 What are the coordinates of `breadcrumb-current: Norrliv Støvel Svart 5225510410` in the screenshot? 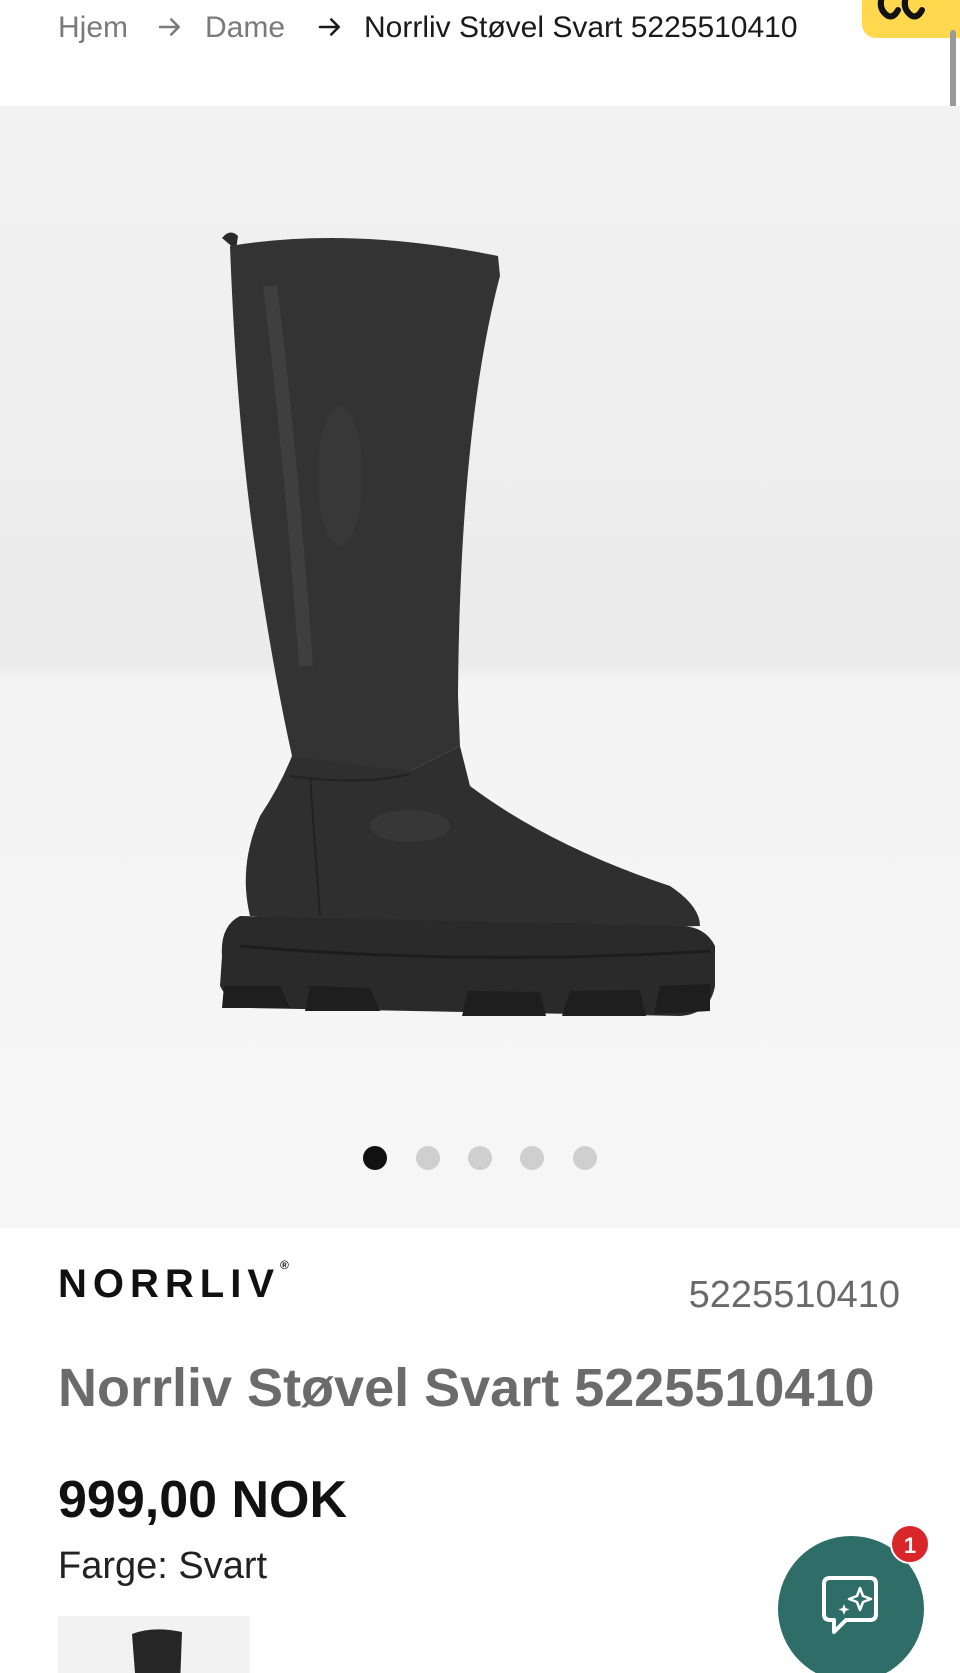 It's located at (581, 27).